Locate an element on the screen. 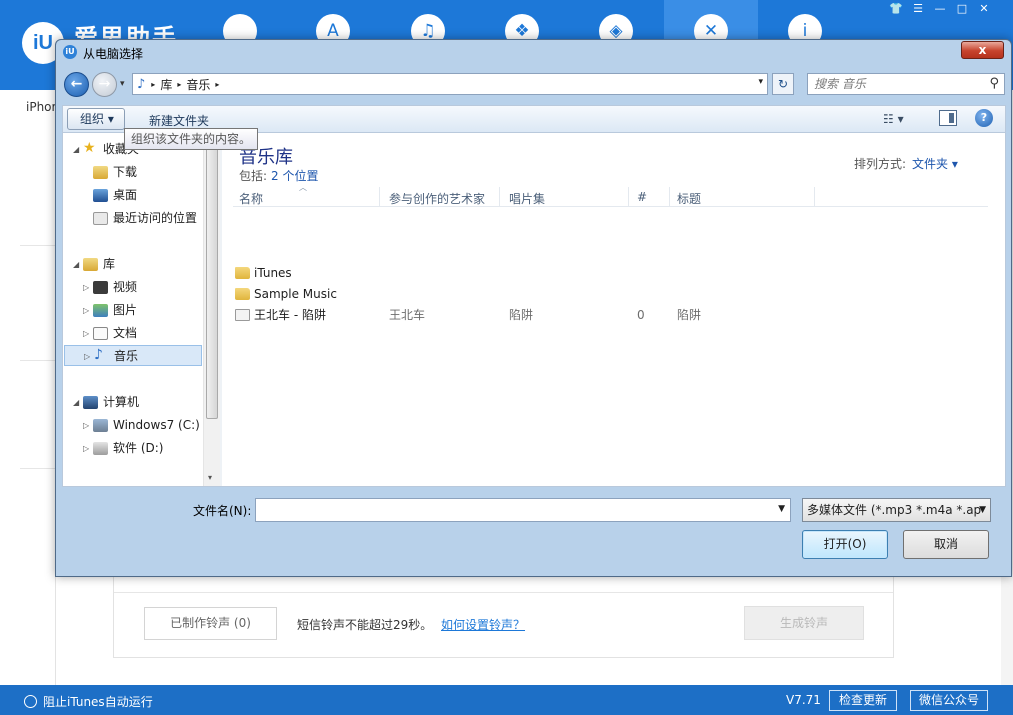 This screenshot has width=1013, height=715. maximize-icon: □ is located at coordinates (962, 8).